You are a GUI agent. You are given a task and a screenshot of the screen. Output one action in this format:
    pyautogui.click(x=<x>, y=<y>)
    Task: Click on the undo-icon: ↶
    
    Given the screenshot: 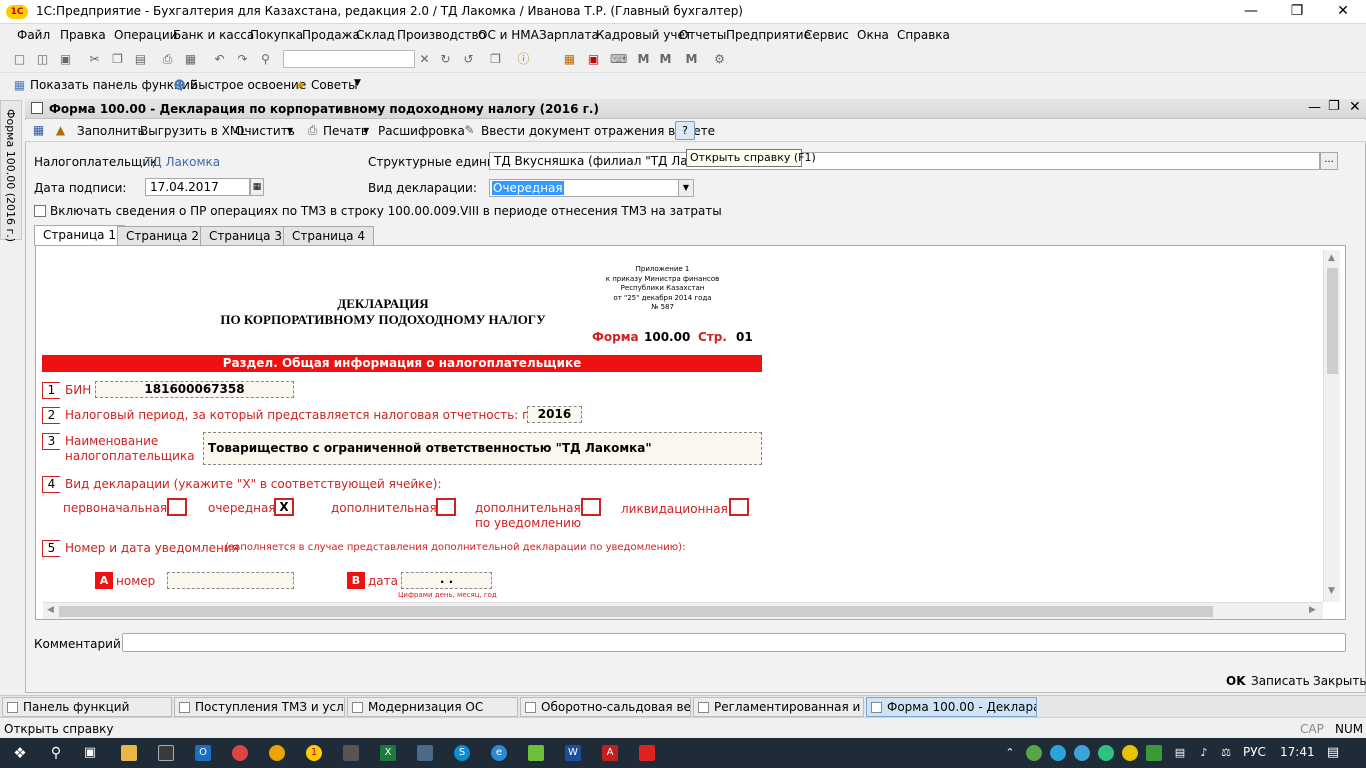 What is the action you would take?
    pyautogui.click(x=219, y=59)
    